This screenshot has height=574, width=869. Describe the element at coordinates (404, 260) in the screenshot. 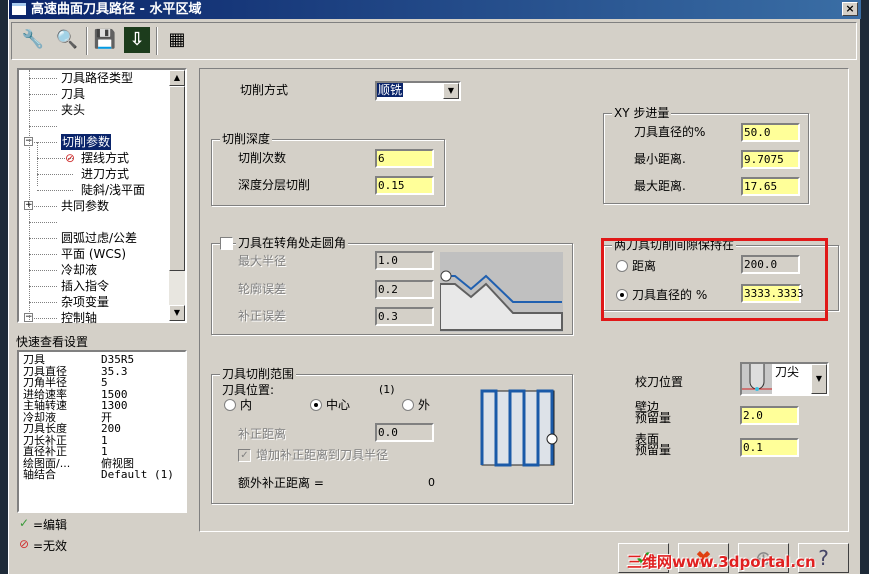

I see `max-radius-input: 1.0` at that location.